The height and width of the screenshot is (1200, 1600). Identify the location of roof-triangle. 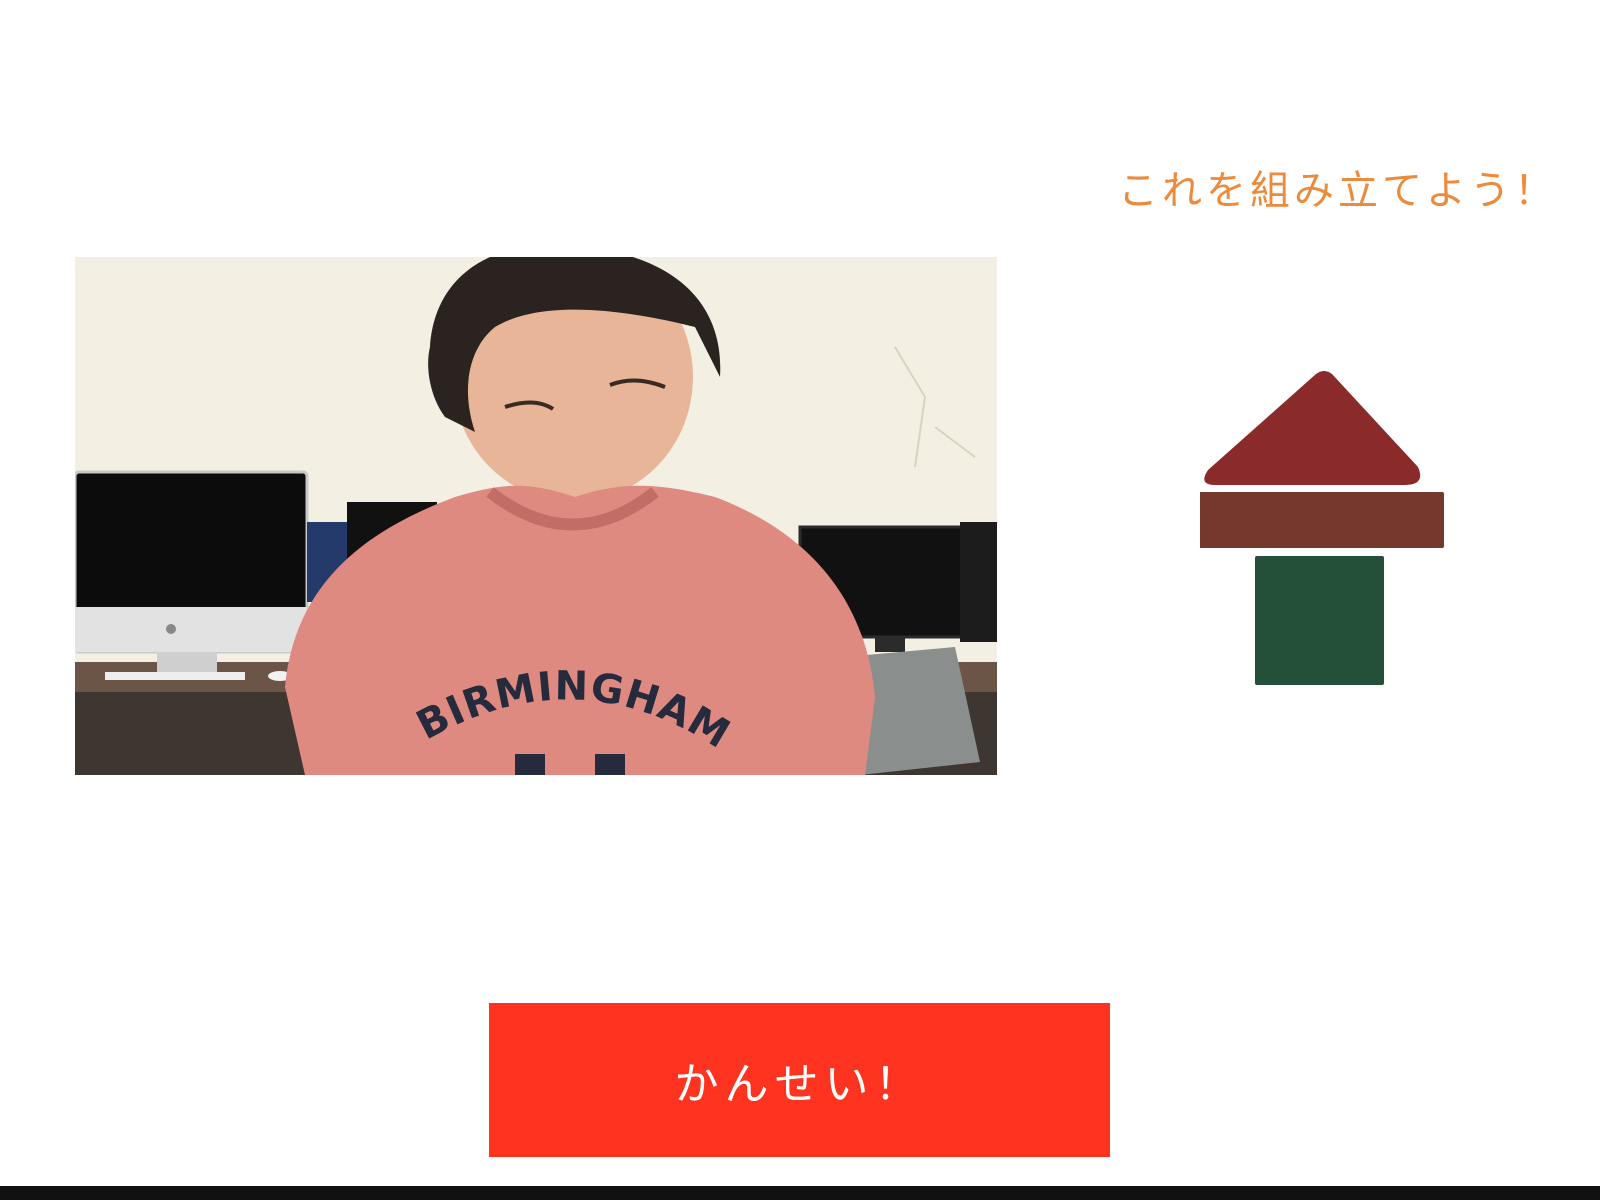
(1312, 428).